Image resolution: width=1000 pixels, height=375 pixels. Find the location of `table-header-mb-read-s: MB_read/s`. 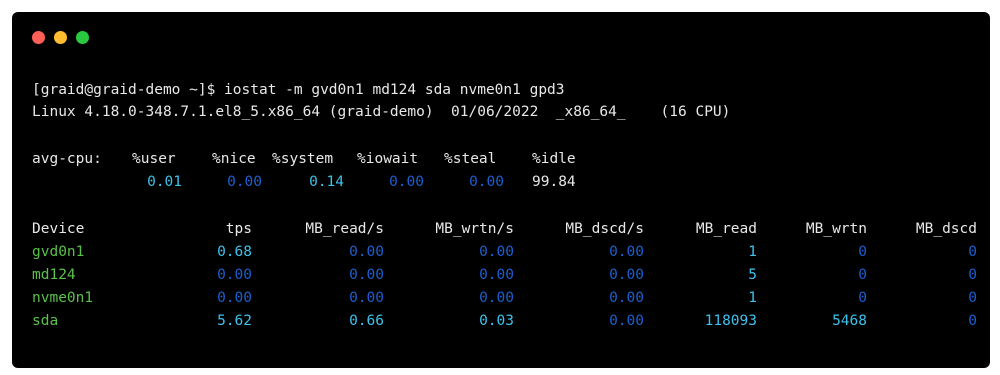

table-header-mb-read-s: MB_read/s is located at coordinates (344, 229).